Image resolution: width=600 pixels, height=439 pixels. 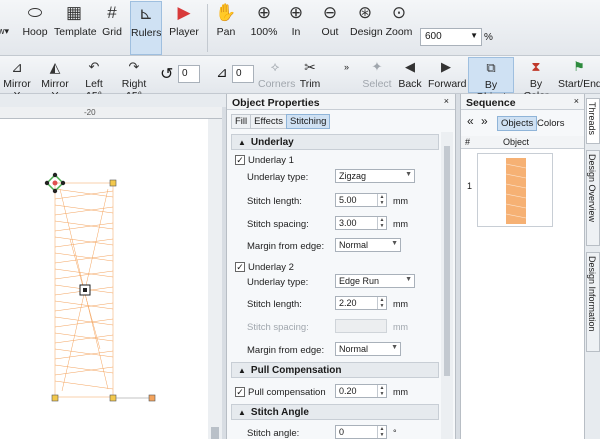 I want to click on pull-compensation-stepper: 0.20 ▲ ▼, so click(x=361, y=391).